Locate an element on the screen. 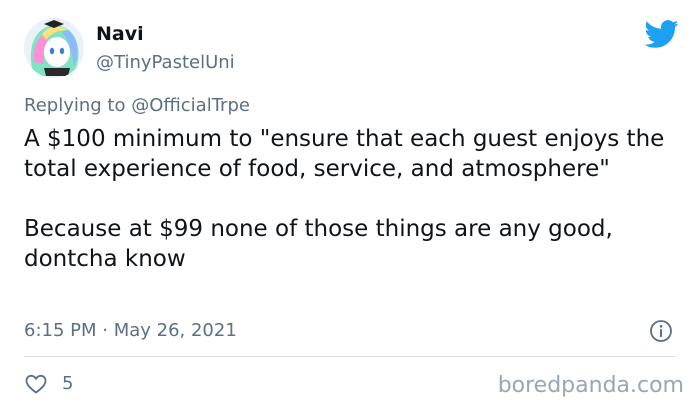 This screenshot has width=700, height=411. avatar is located at coordinates (54, 48).